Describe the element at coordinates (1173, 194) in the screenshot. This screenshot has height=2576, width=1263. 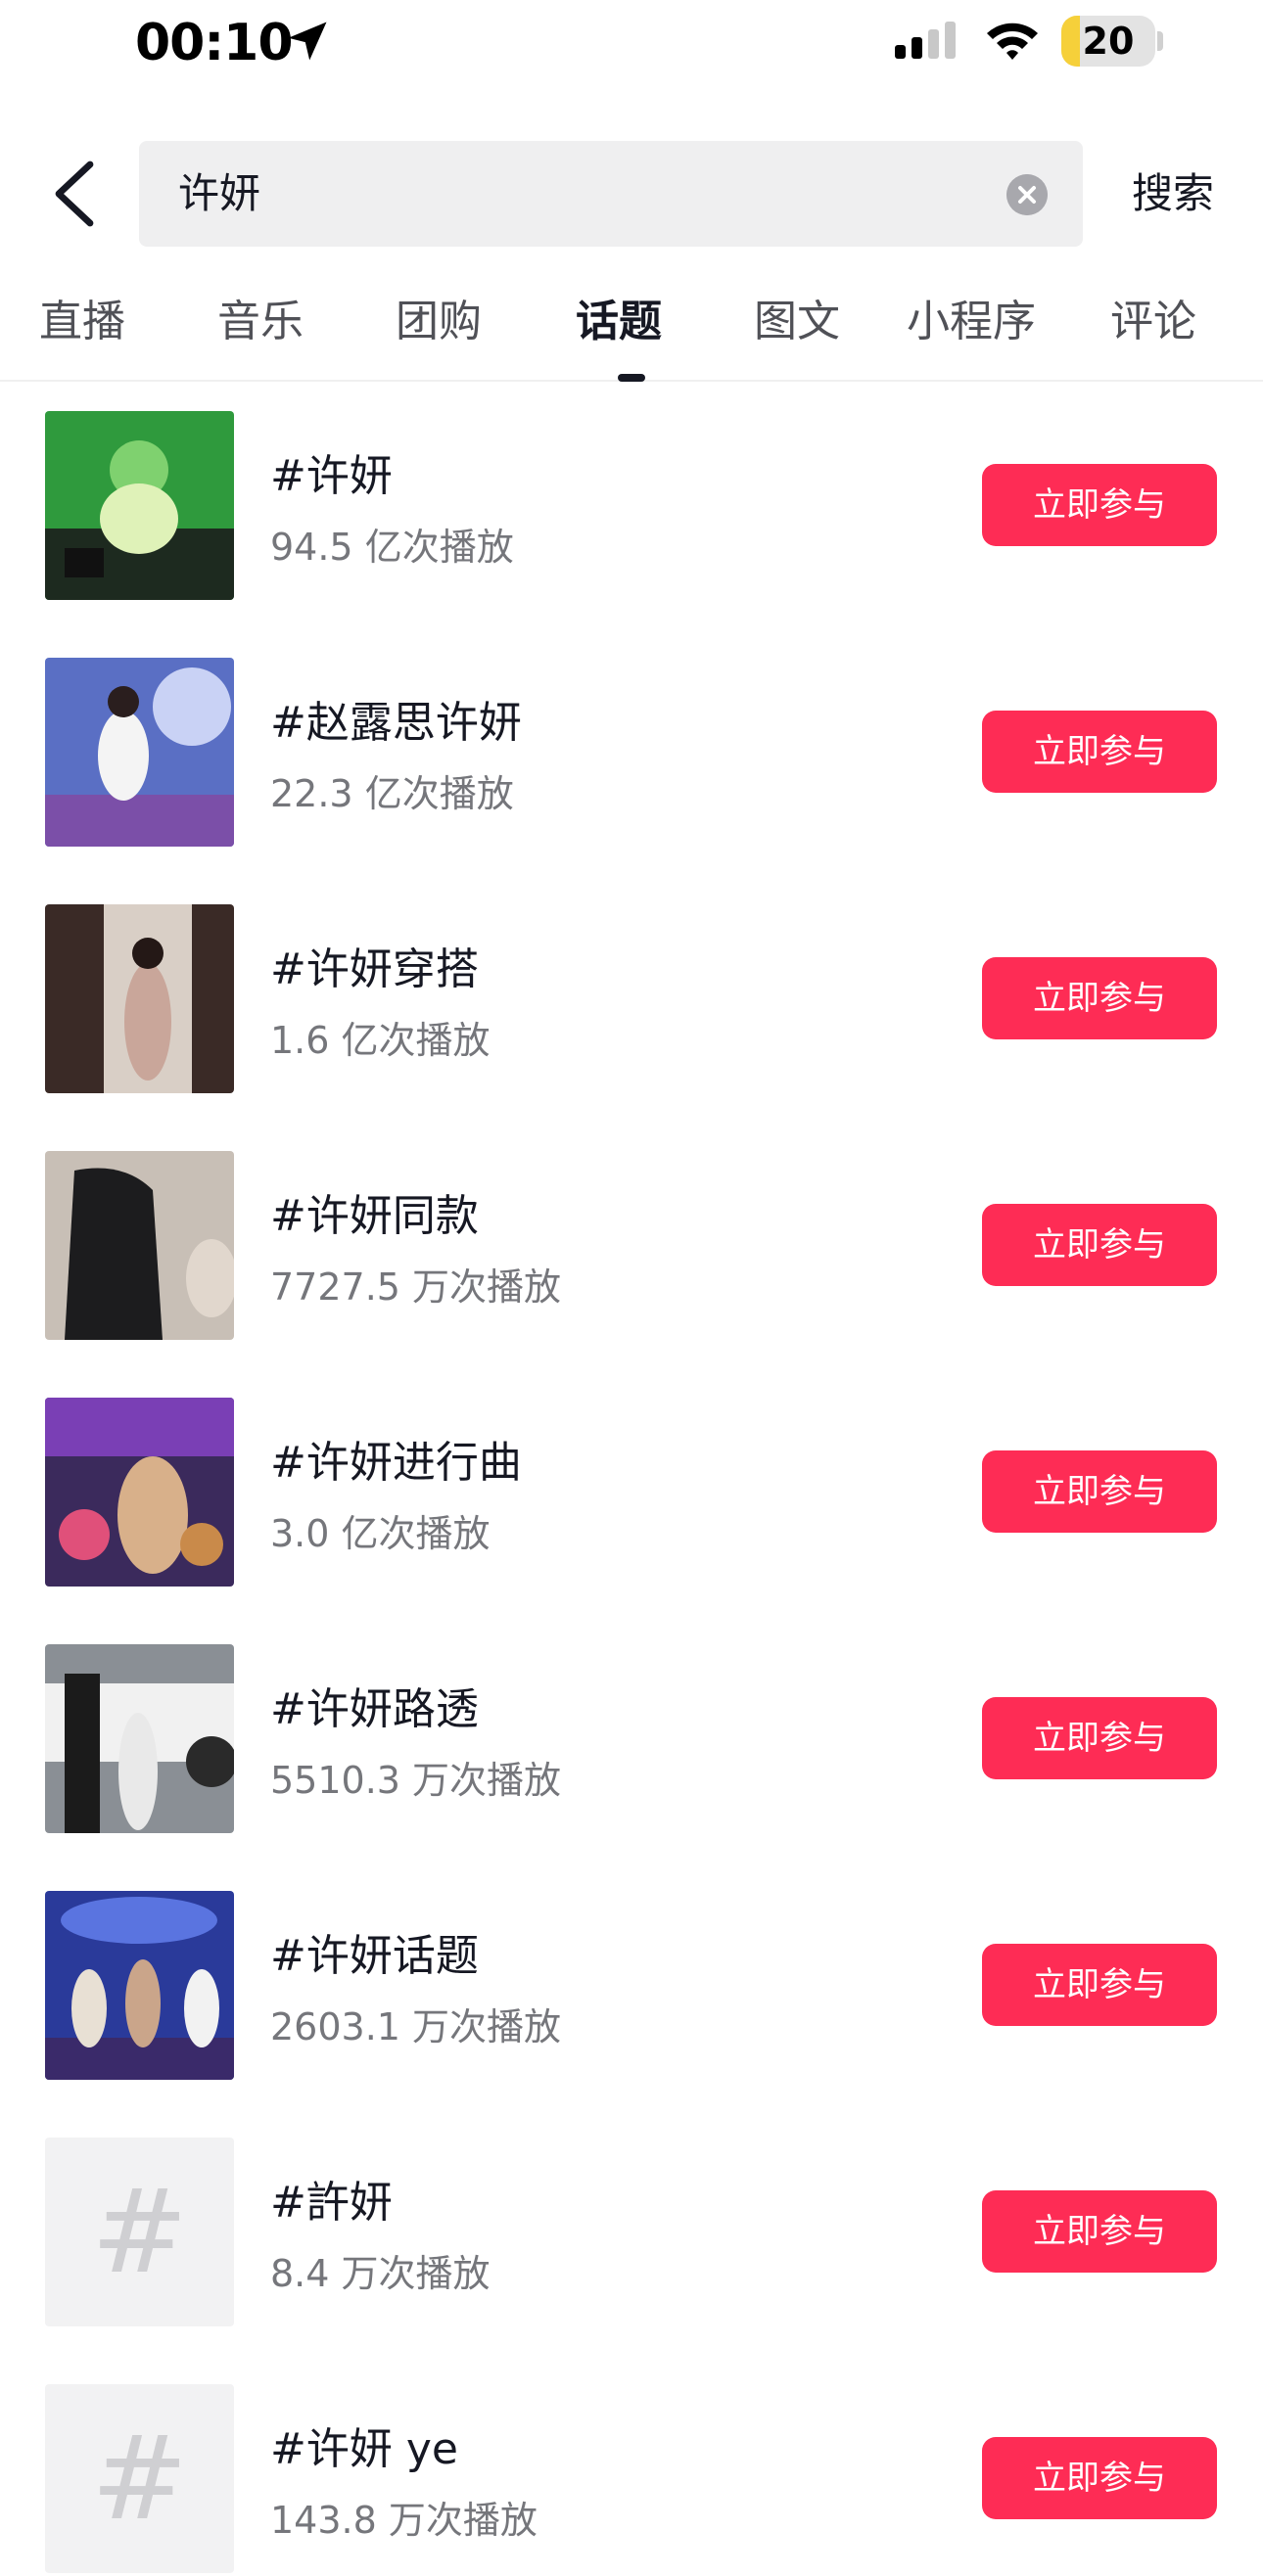
I see `search-button: 搜索` at that location.